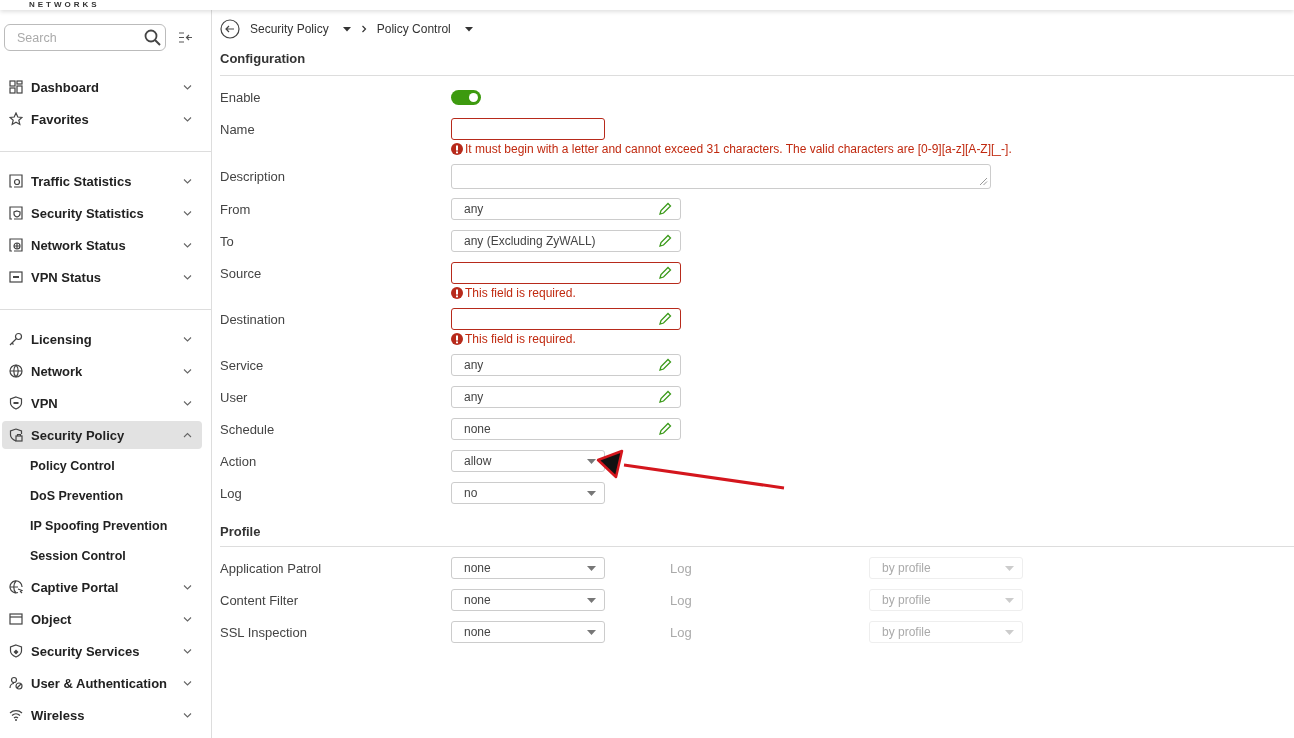 The width and height of the screenshot is (1294, 738). Describe the element at coordinates (102, 651) in the screenshot. I see `sidebar-item: Security Services` at that location.